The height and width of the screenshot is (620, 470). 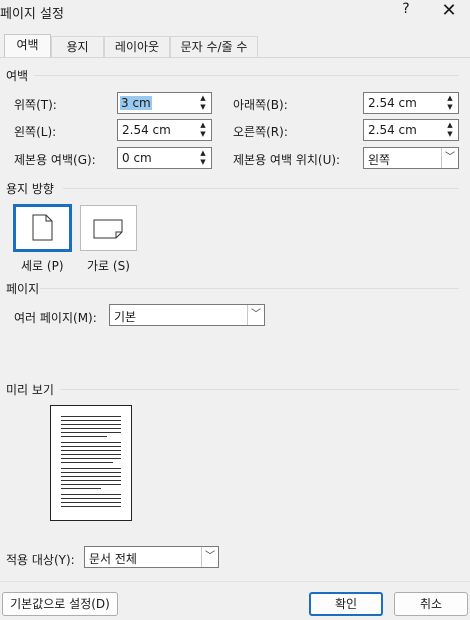 What do you see at coordinates (136, 103) in the screenshot?
I see `top-margin-value: 3 cm` at bounding box center [136, 103].